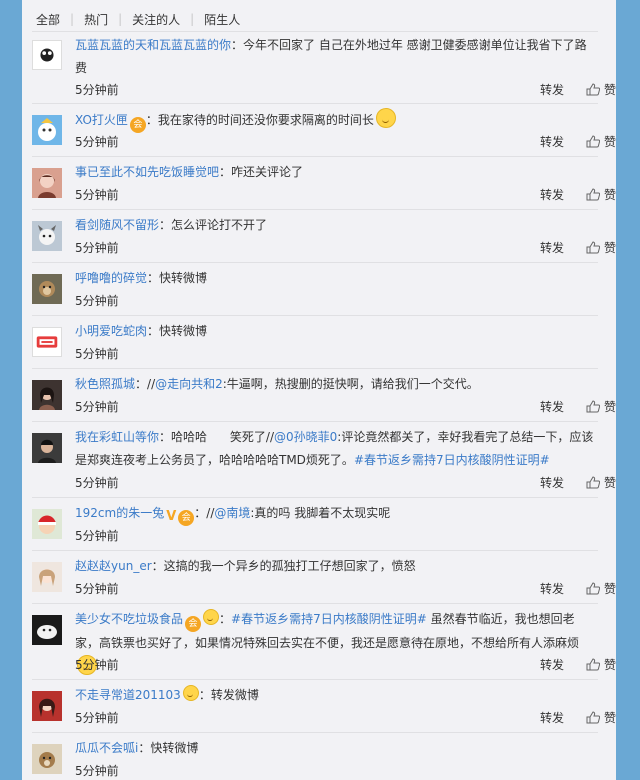 This screenshot has width=640, height=780. Describe the element at coordinates (190, 693) in the screenshot. I see `face-icon` at that location.